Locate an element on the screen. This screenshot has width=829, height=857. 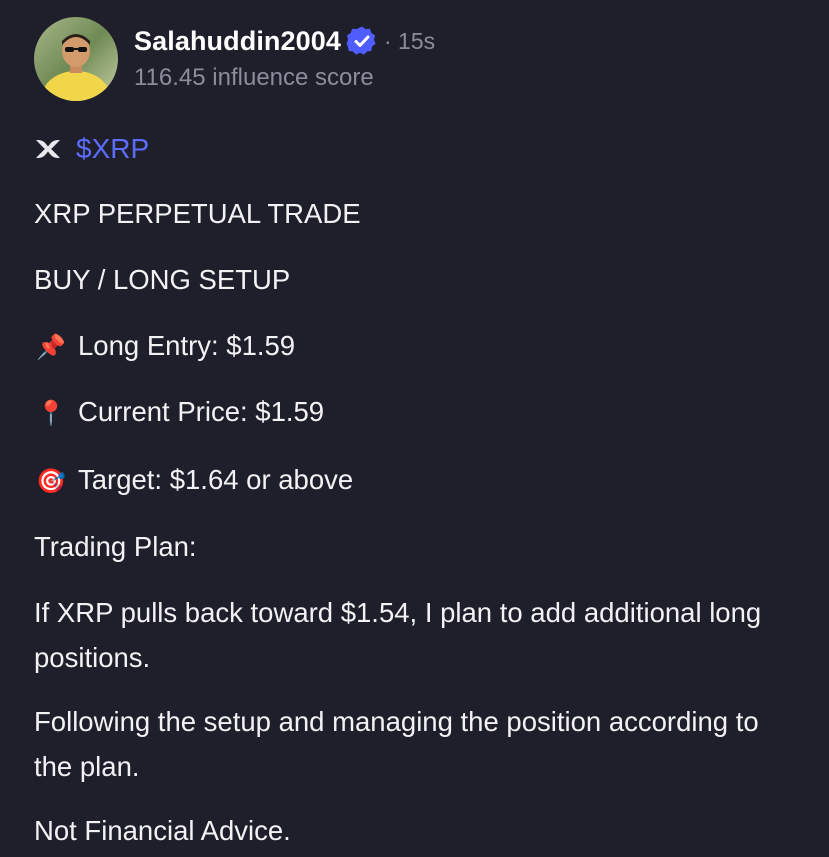
pushpin-icon: 📌 is located at coordinates (51, 347).